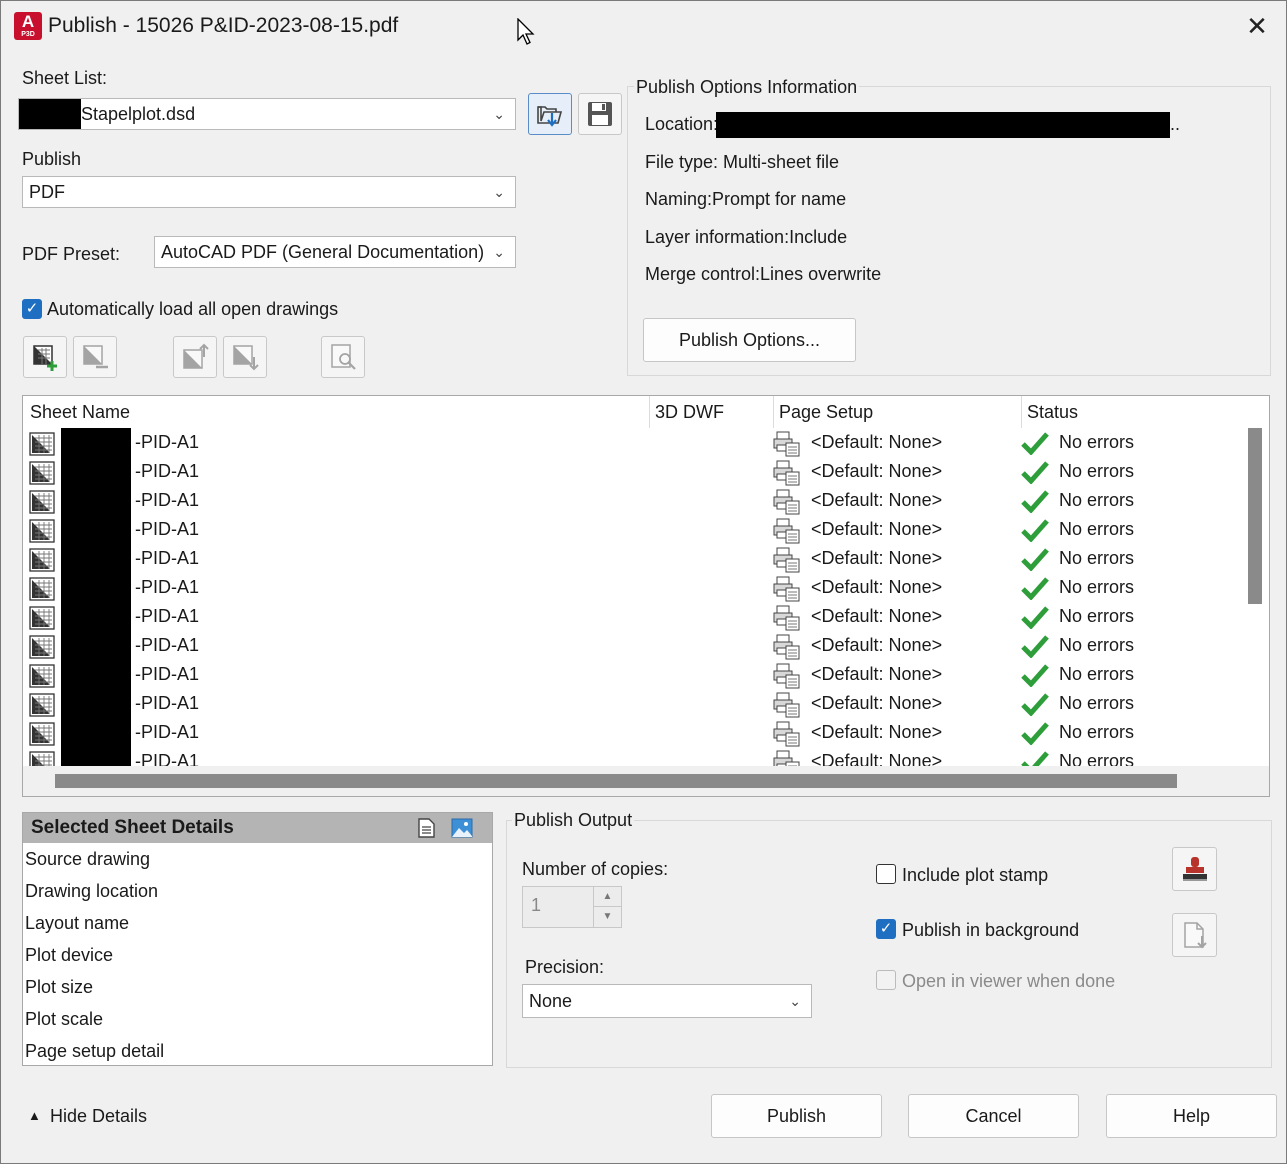 Image resolution: width=1287 pixels, height=1164 pixels. Describe the element at coordinates (323, 252) in the screenshot. I see `pdf-preset-value: AutoCAD PDF (General Documentation)` at that location.